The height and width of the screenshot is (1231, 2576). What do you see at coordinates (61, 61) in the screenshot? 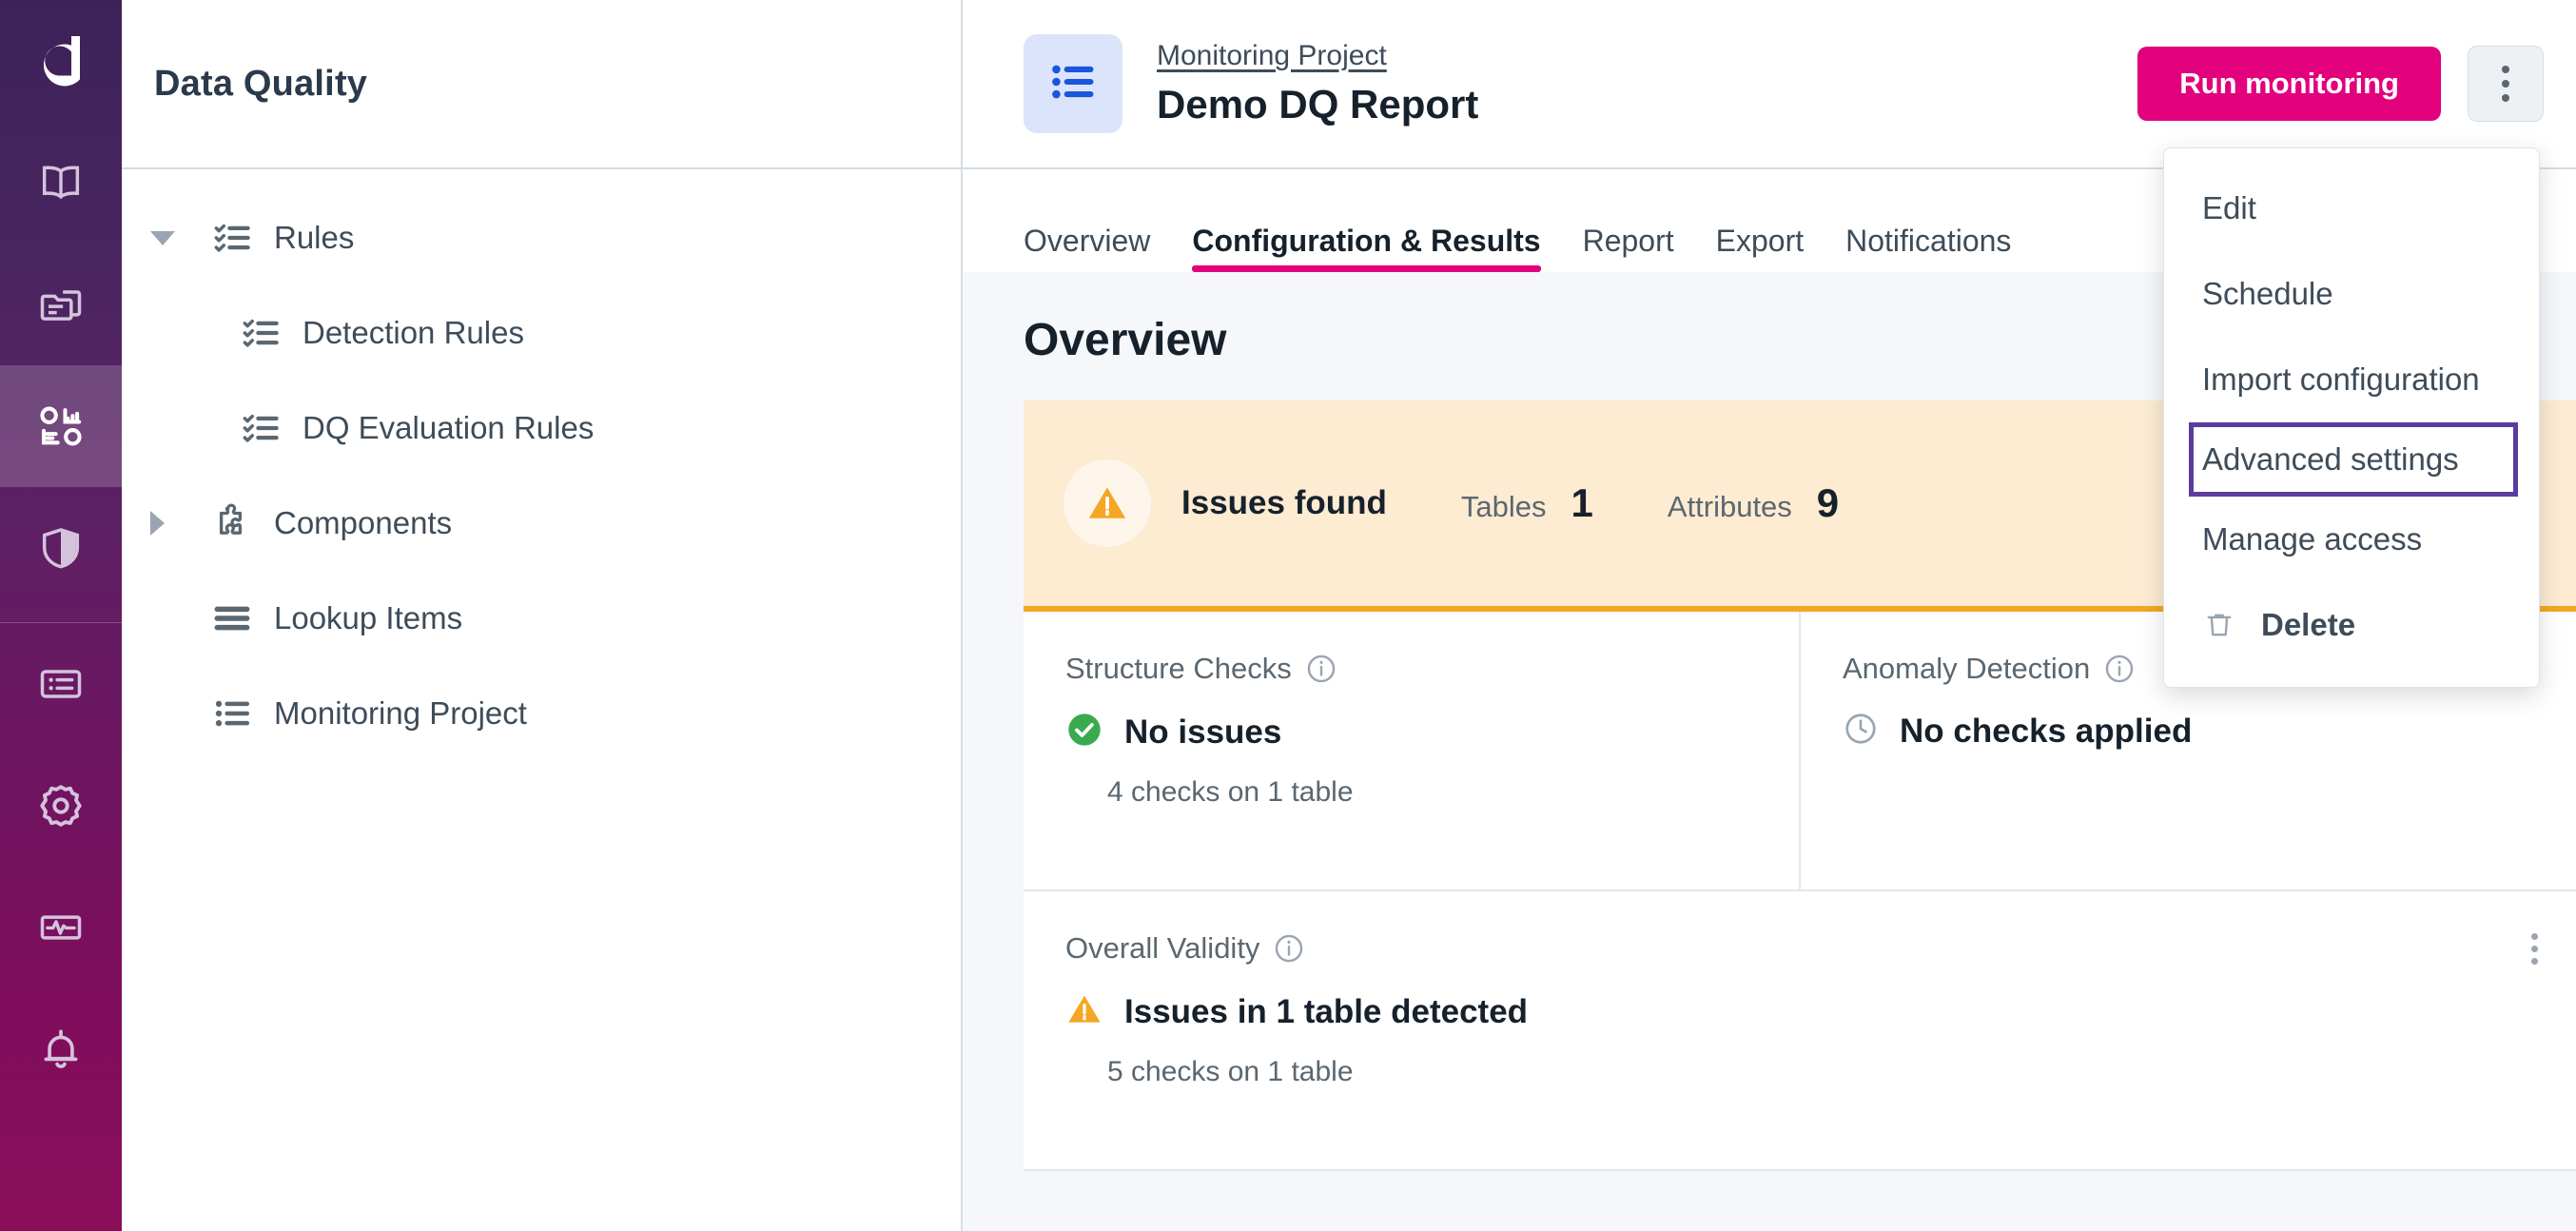
I see `ataccama-logo` at bounding box center [61, 61].